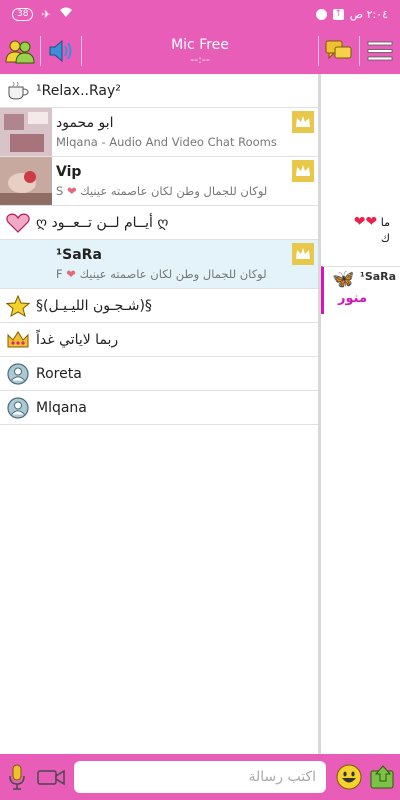  I want to click on room-item: ¹Relax..Ray², so click(159, 91).